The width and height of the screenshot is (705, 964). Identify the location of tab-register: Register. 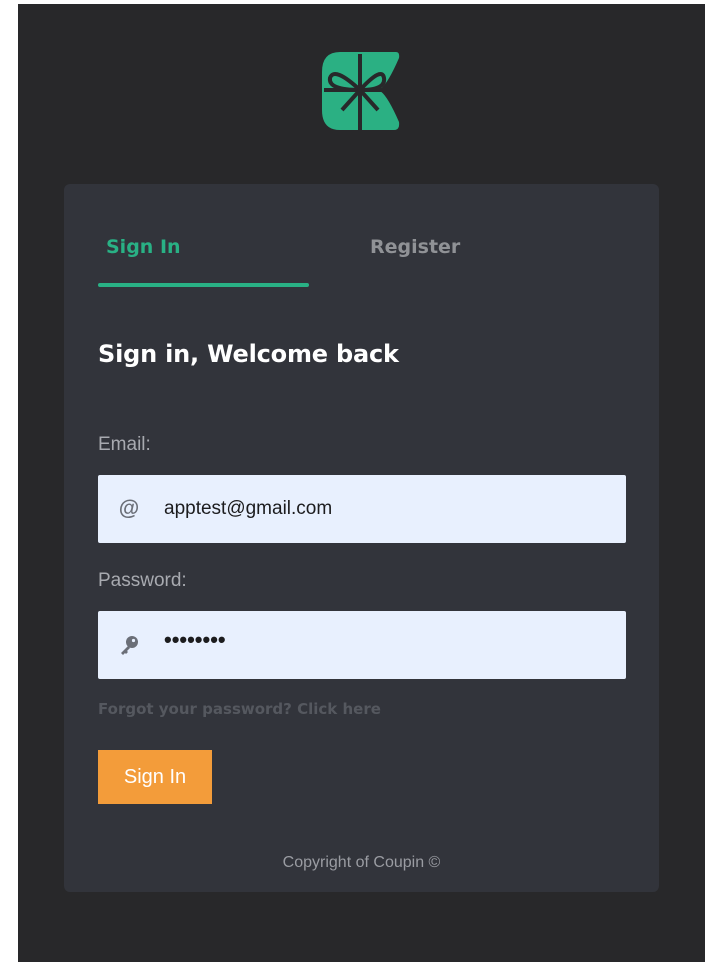
(415, 247).